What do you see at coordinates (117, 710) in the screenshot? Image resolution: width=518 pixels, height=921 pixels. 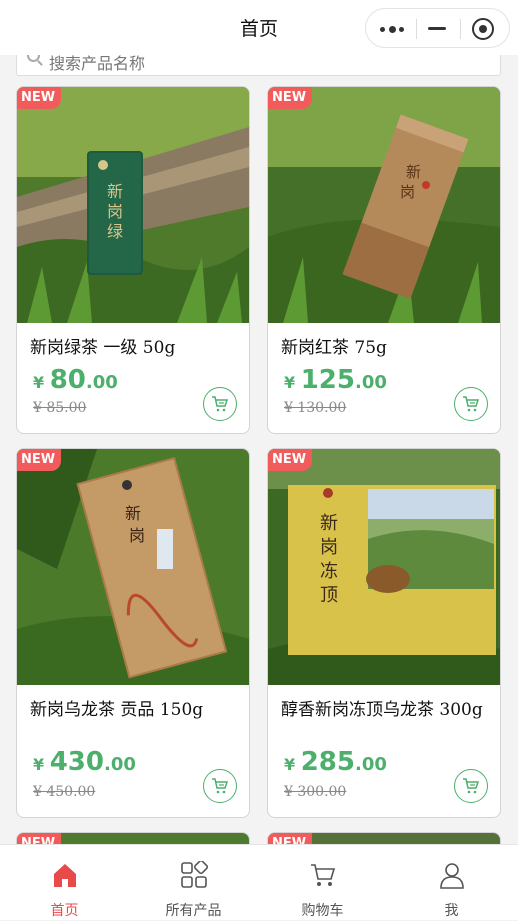 I see `product-name: 新岗乌龙茶 贡品 150g` at bounding box center [117, 710].